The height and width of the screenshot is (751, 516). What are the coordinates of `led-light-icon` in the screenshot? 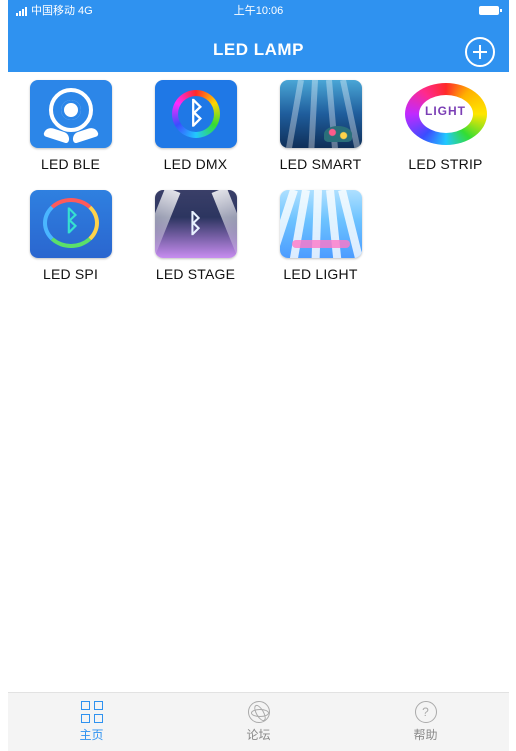 It's located at (320, 224).